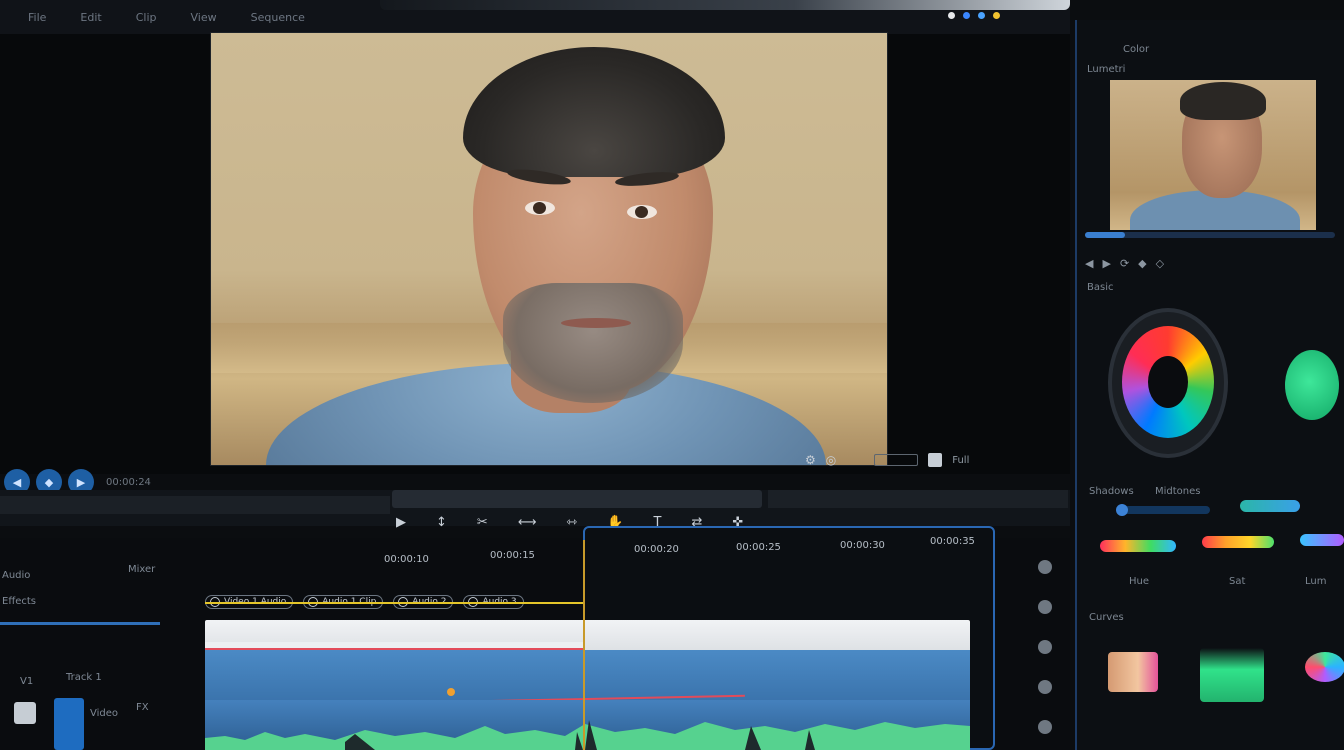  What do you see at coordinates (1106, 69) in the screenshot?
I see `panel-subtitle: Lumetri` at bounding box center [1106, 69].